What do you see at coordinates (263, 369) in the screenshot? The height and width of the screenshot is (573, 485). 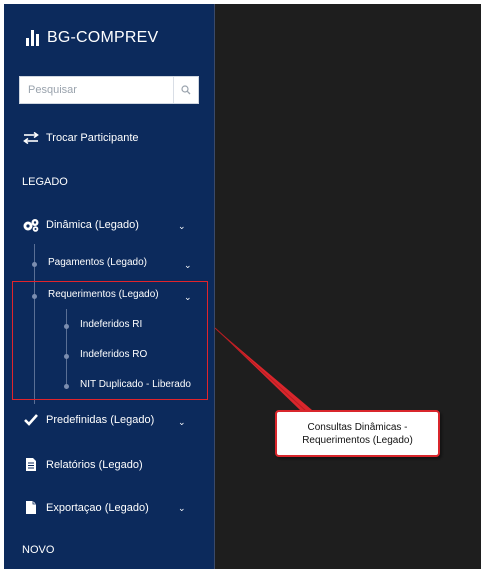 I see `annotation-pointer` at bounding box center [263, 369].